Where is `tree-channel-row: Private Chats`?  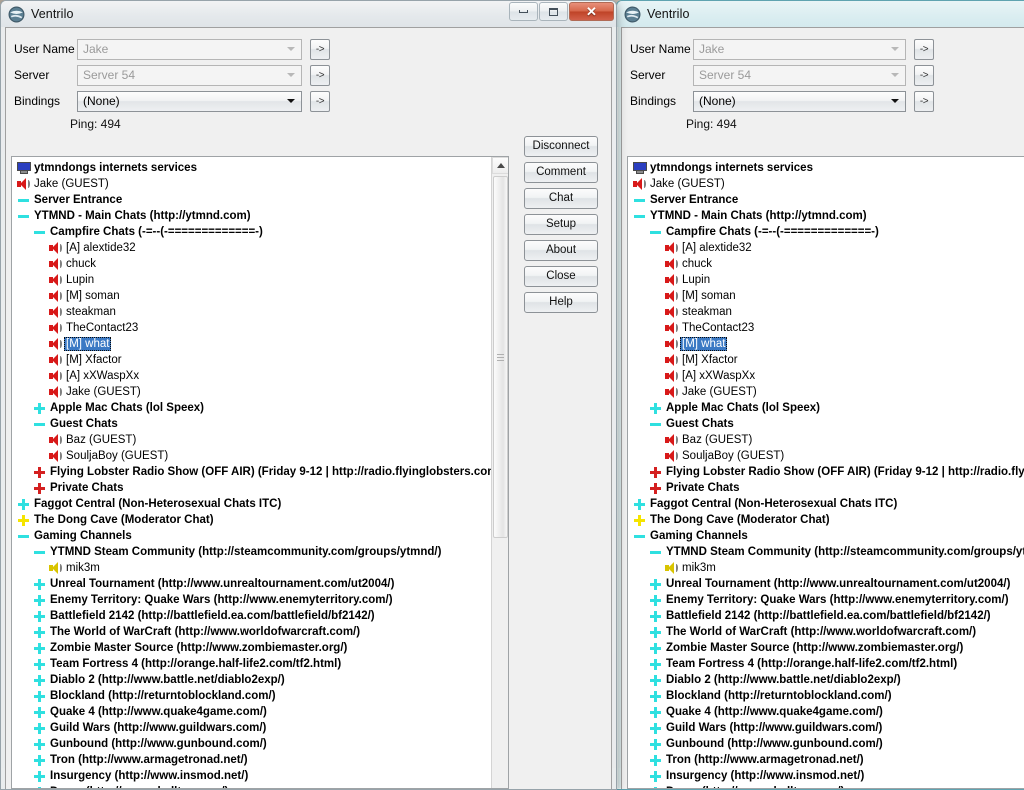
tree-channel-row: Private Chats is located at coordinates (827, 488).